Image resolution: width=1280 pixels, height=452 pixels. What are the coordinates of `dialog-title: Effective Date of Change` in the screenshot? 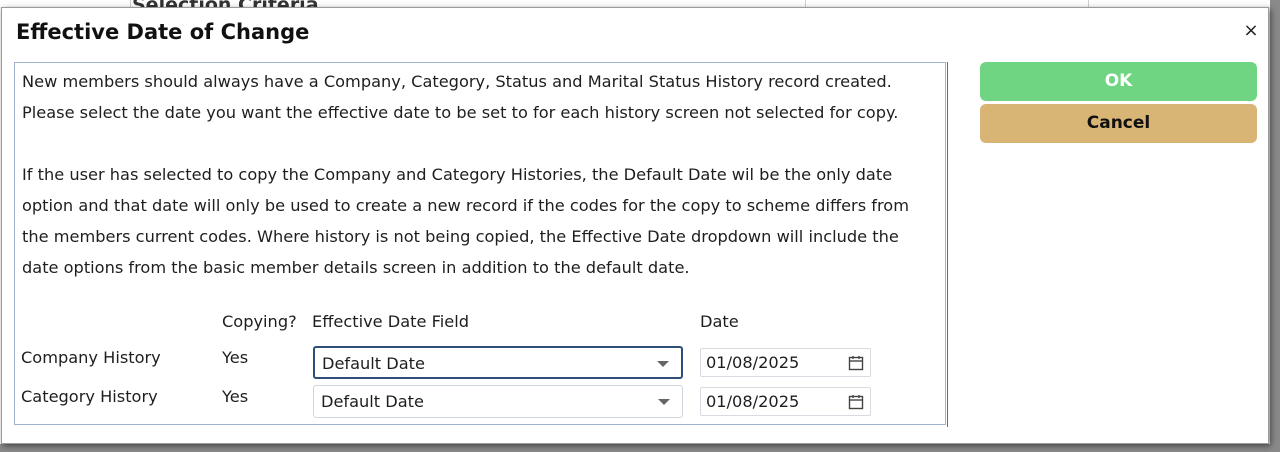 It's located at (163, 32).